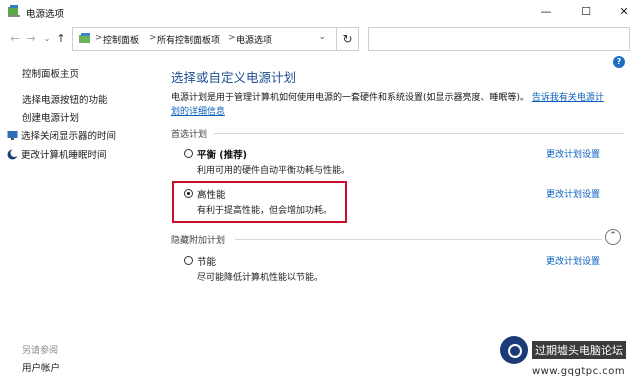 The height and width of the screenshot is (388, 640). What do you see at coordinates (568, 360) in the screenshot?
I see `watermark: 过期墟头电脑论坛 www.gqgtpc.com` at bounding box center [568, 360].